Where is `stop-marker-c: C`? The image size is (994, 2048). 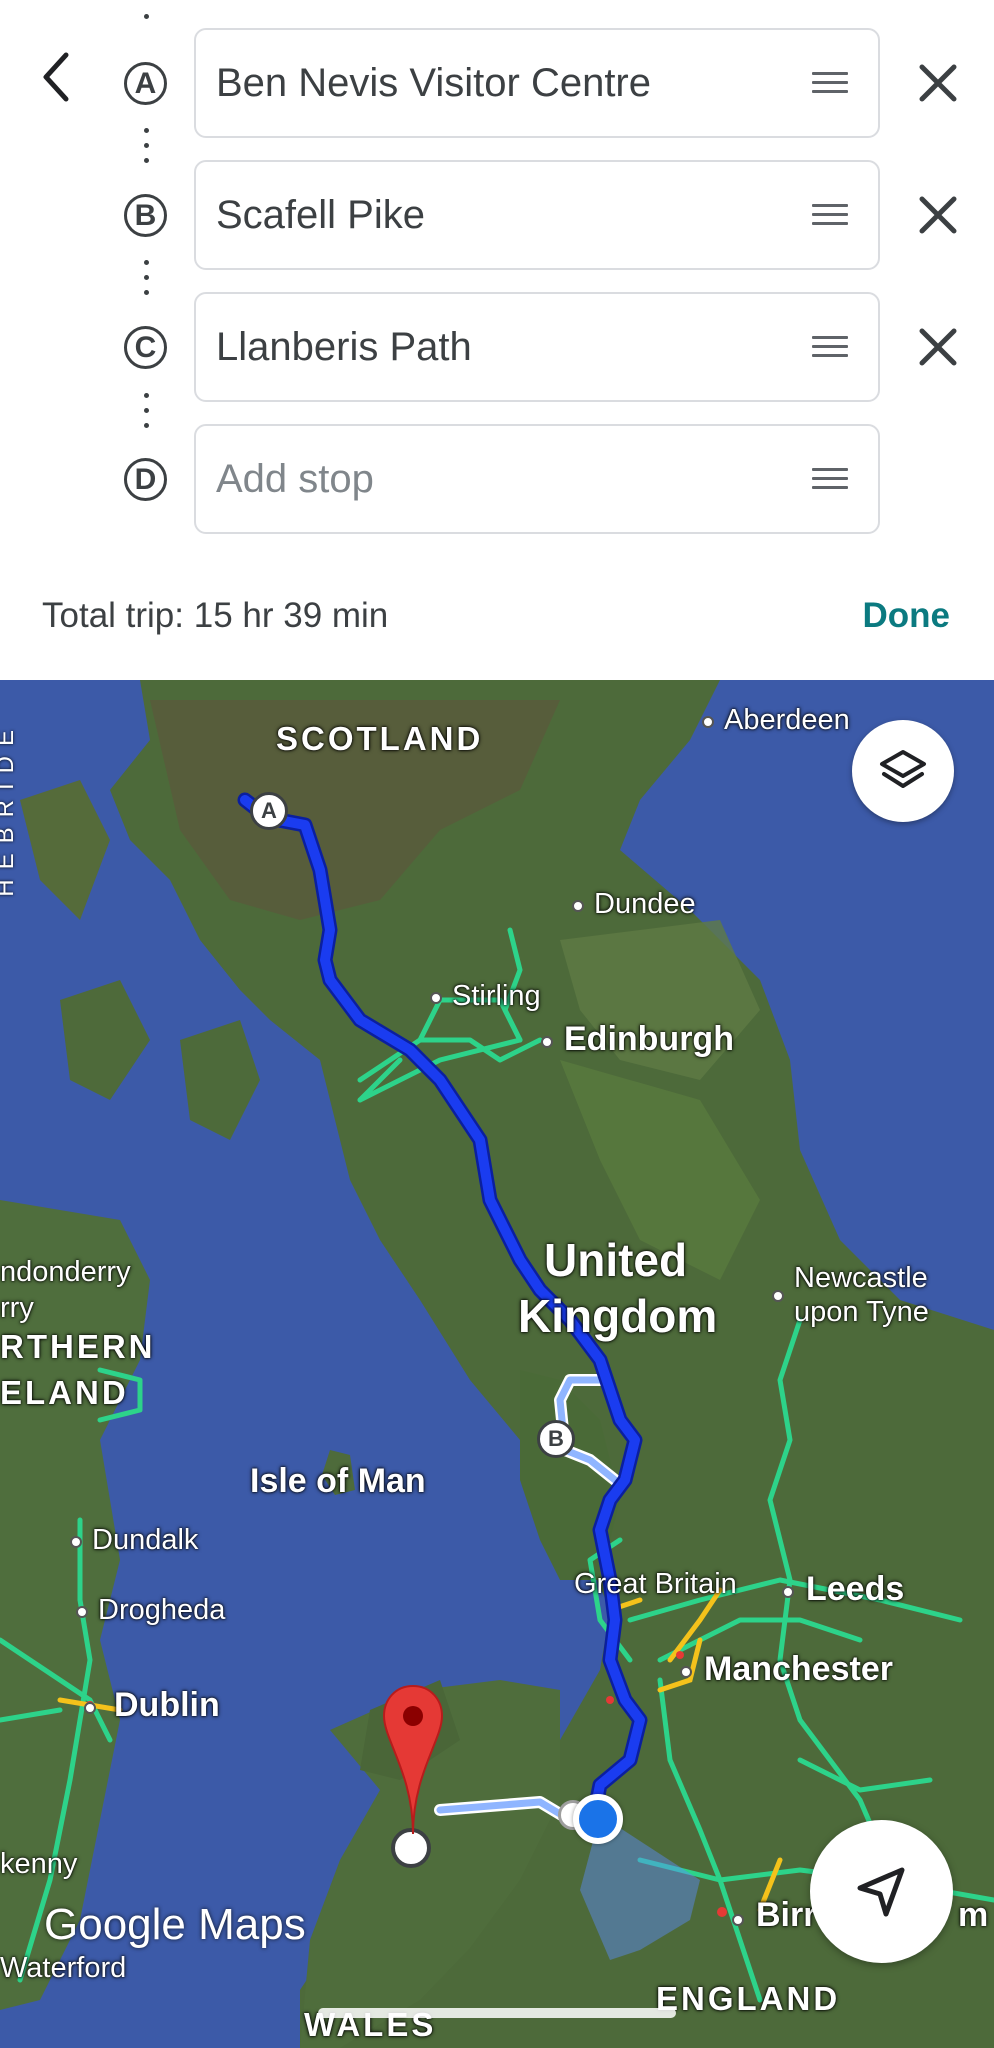
stop-marker-c: C is located at coordinates (145, 347).